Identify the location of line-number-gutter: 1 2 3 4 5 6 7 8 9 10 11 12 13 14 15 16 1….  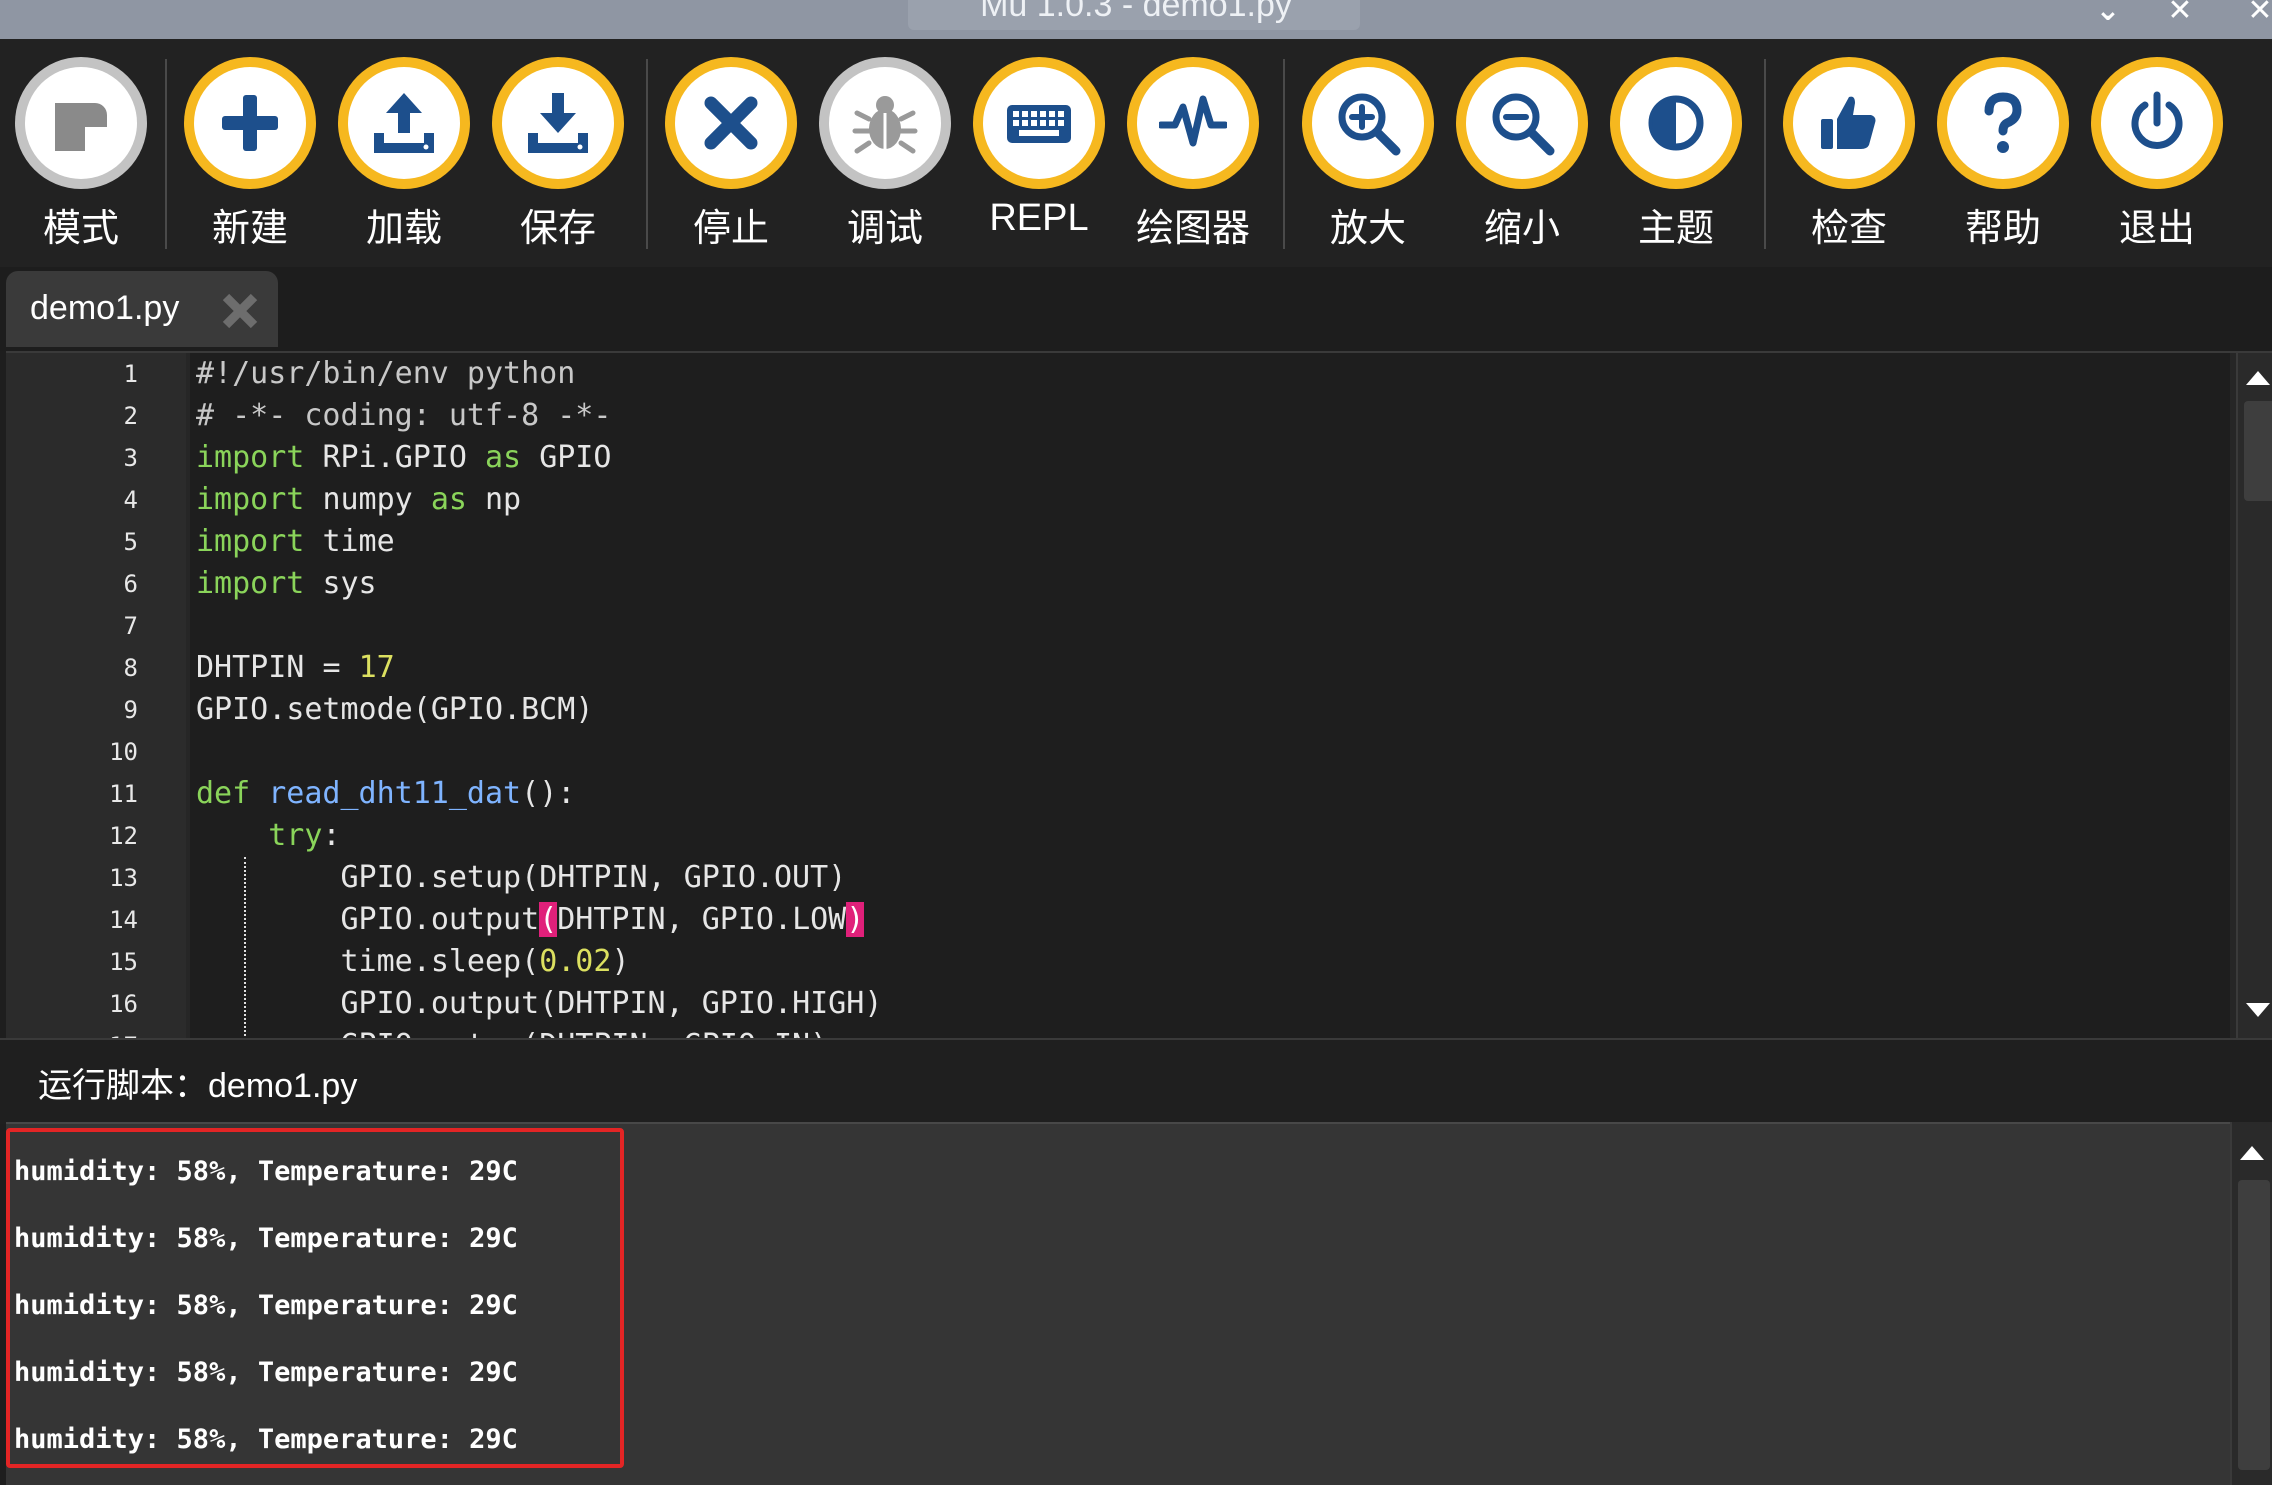
(96, 696).